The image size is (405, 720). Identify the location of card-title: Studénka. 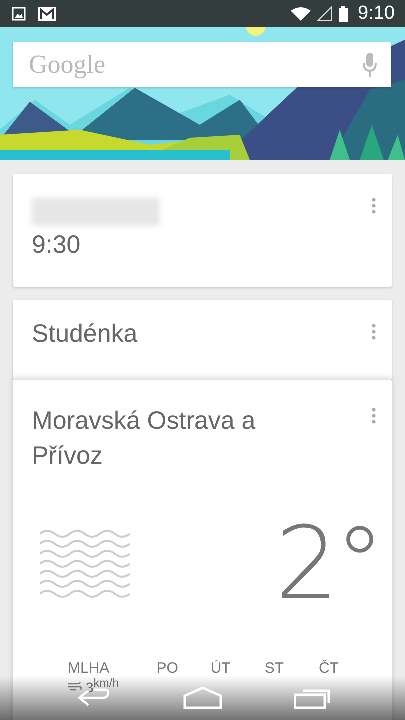
(85, 334).